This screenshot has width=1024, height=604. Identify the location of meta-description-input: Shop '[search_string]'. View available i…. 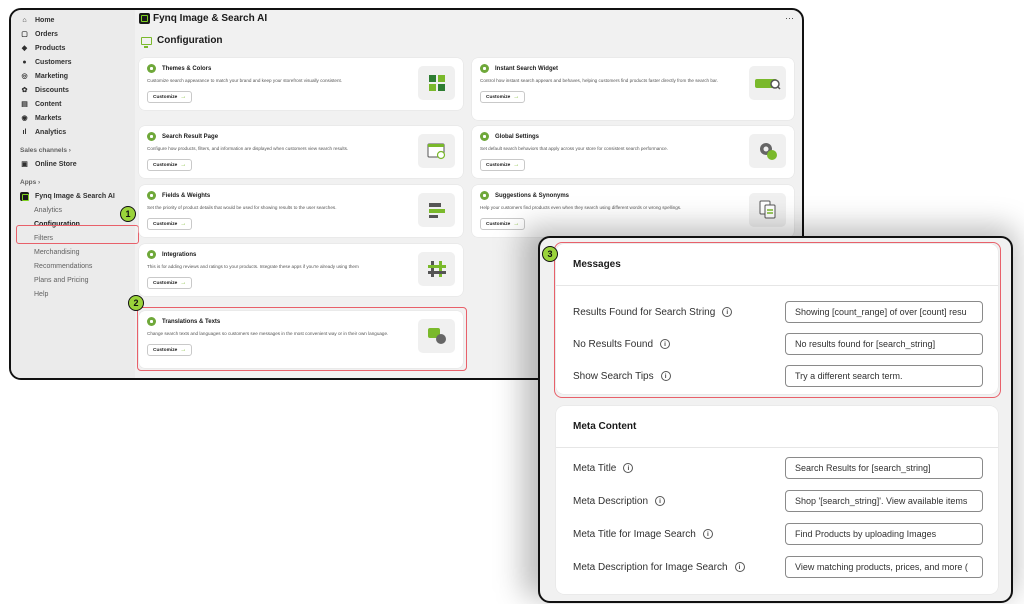
(884, 501).